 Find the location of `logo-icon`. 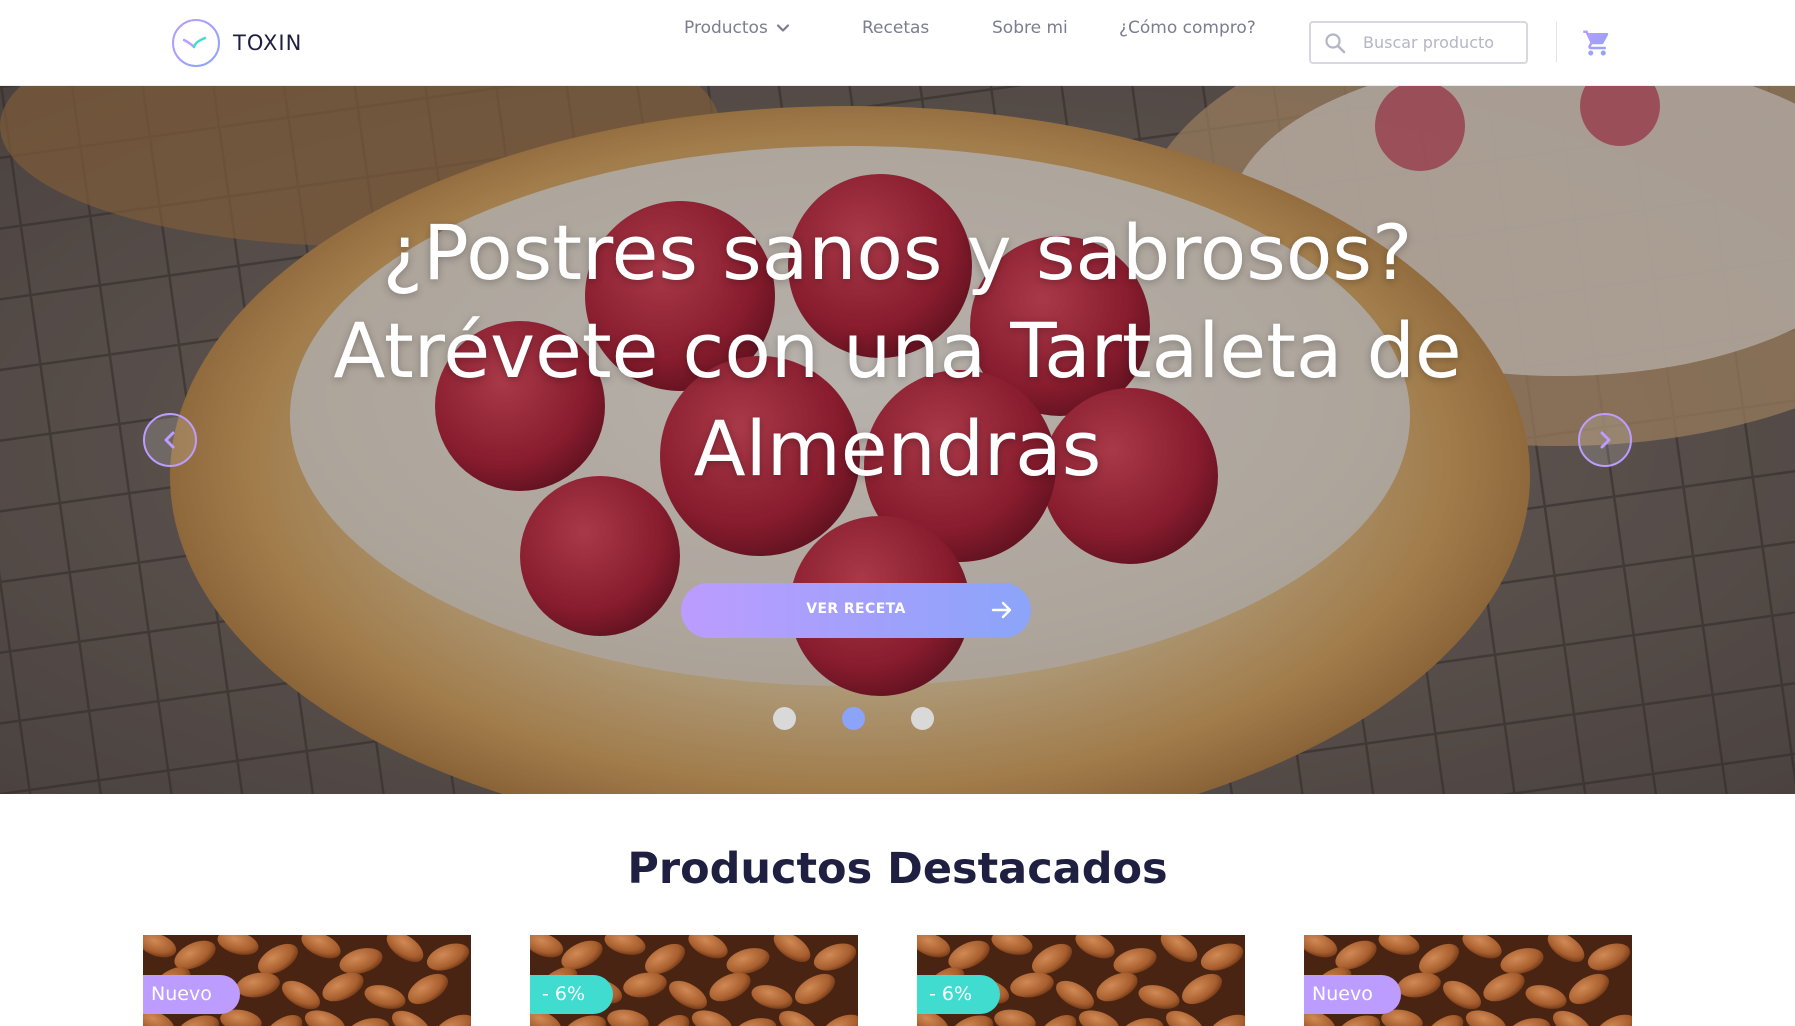

logo-icon is located at coordinates (196, 43).